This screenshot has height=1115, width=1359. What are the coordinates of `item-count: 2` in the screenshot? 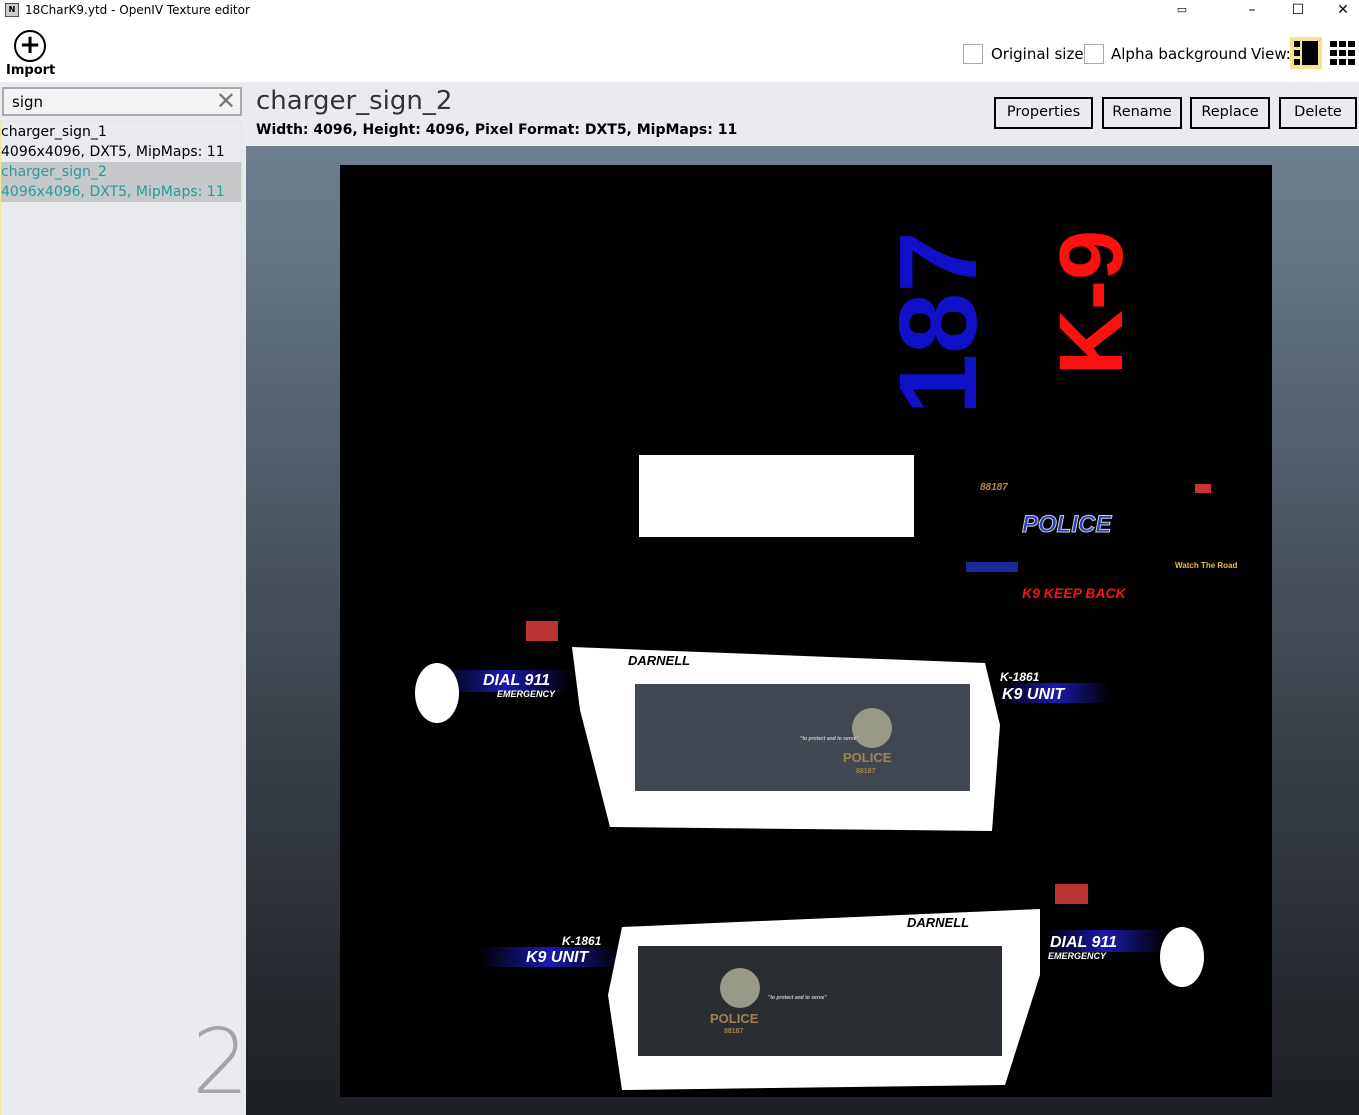 It's located at (221, 1062).